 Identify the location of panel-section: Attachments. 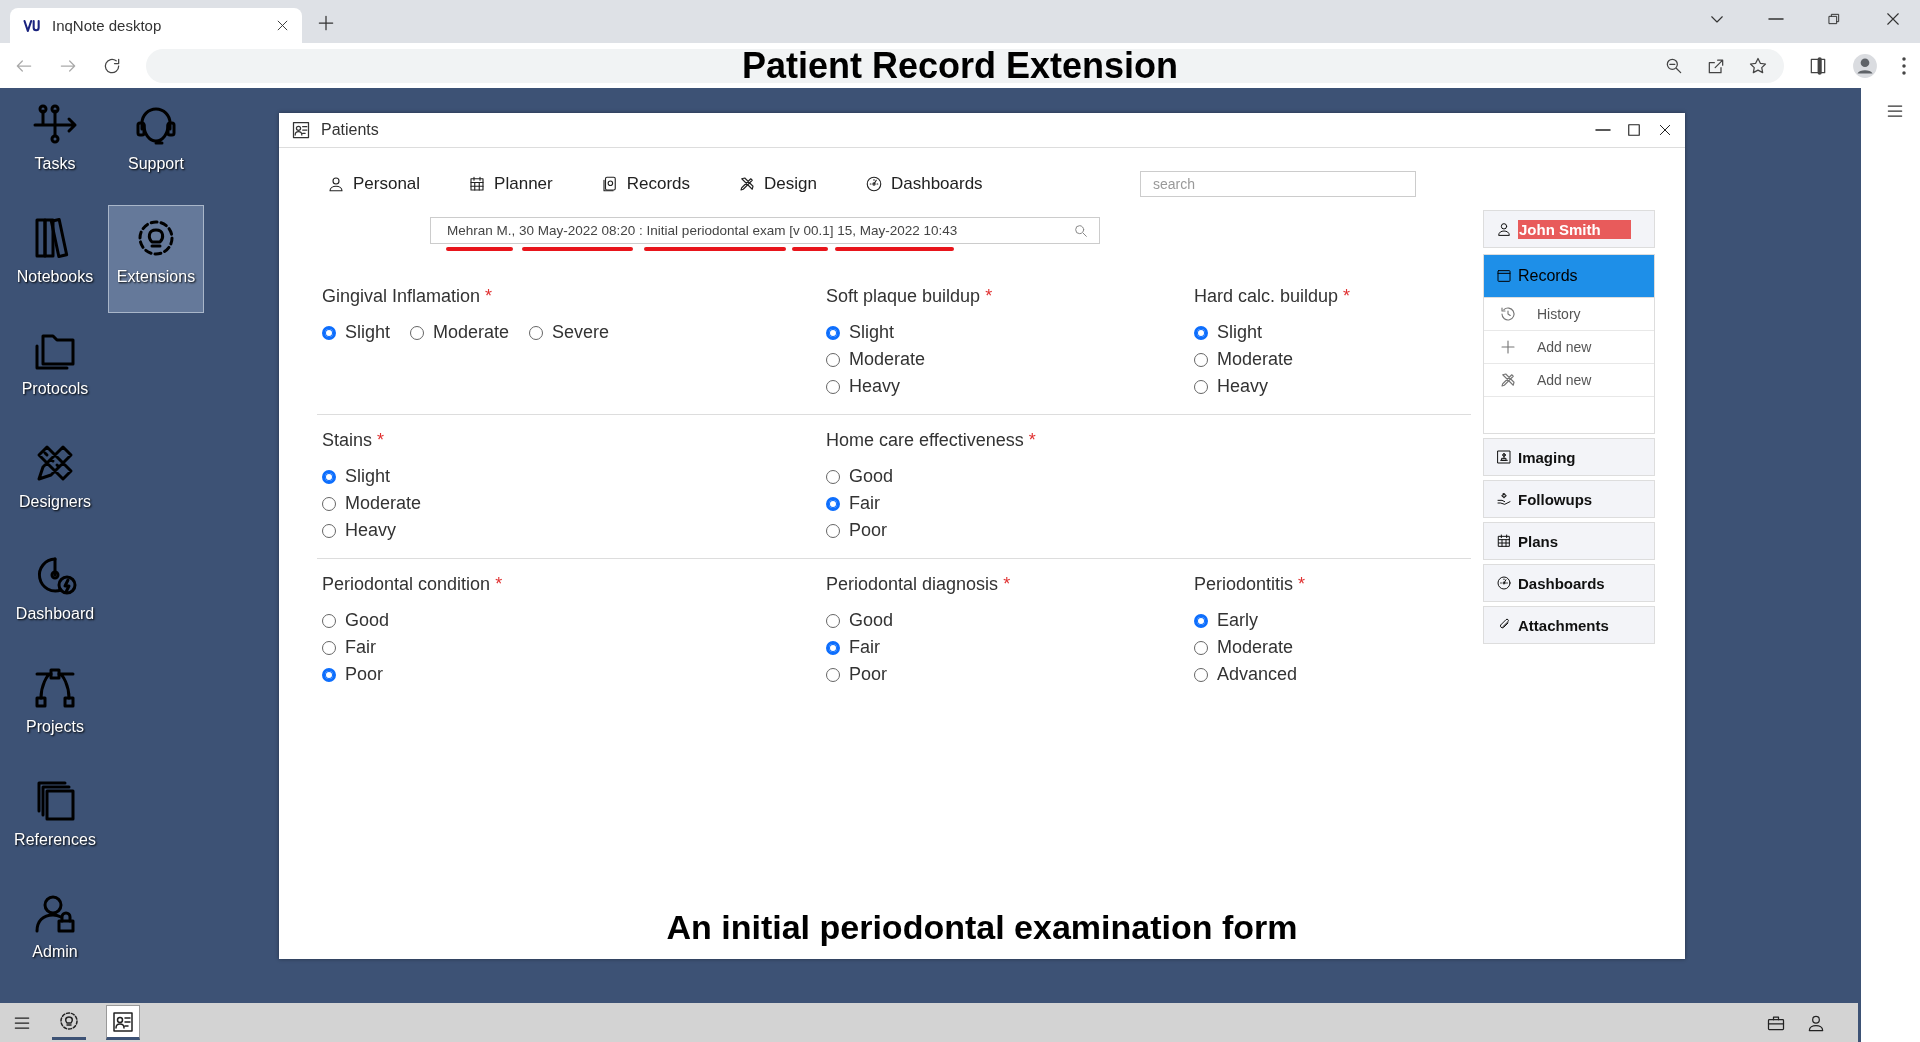
(1569, 625).